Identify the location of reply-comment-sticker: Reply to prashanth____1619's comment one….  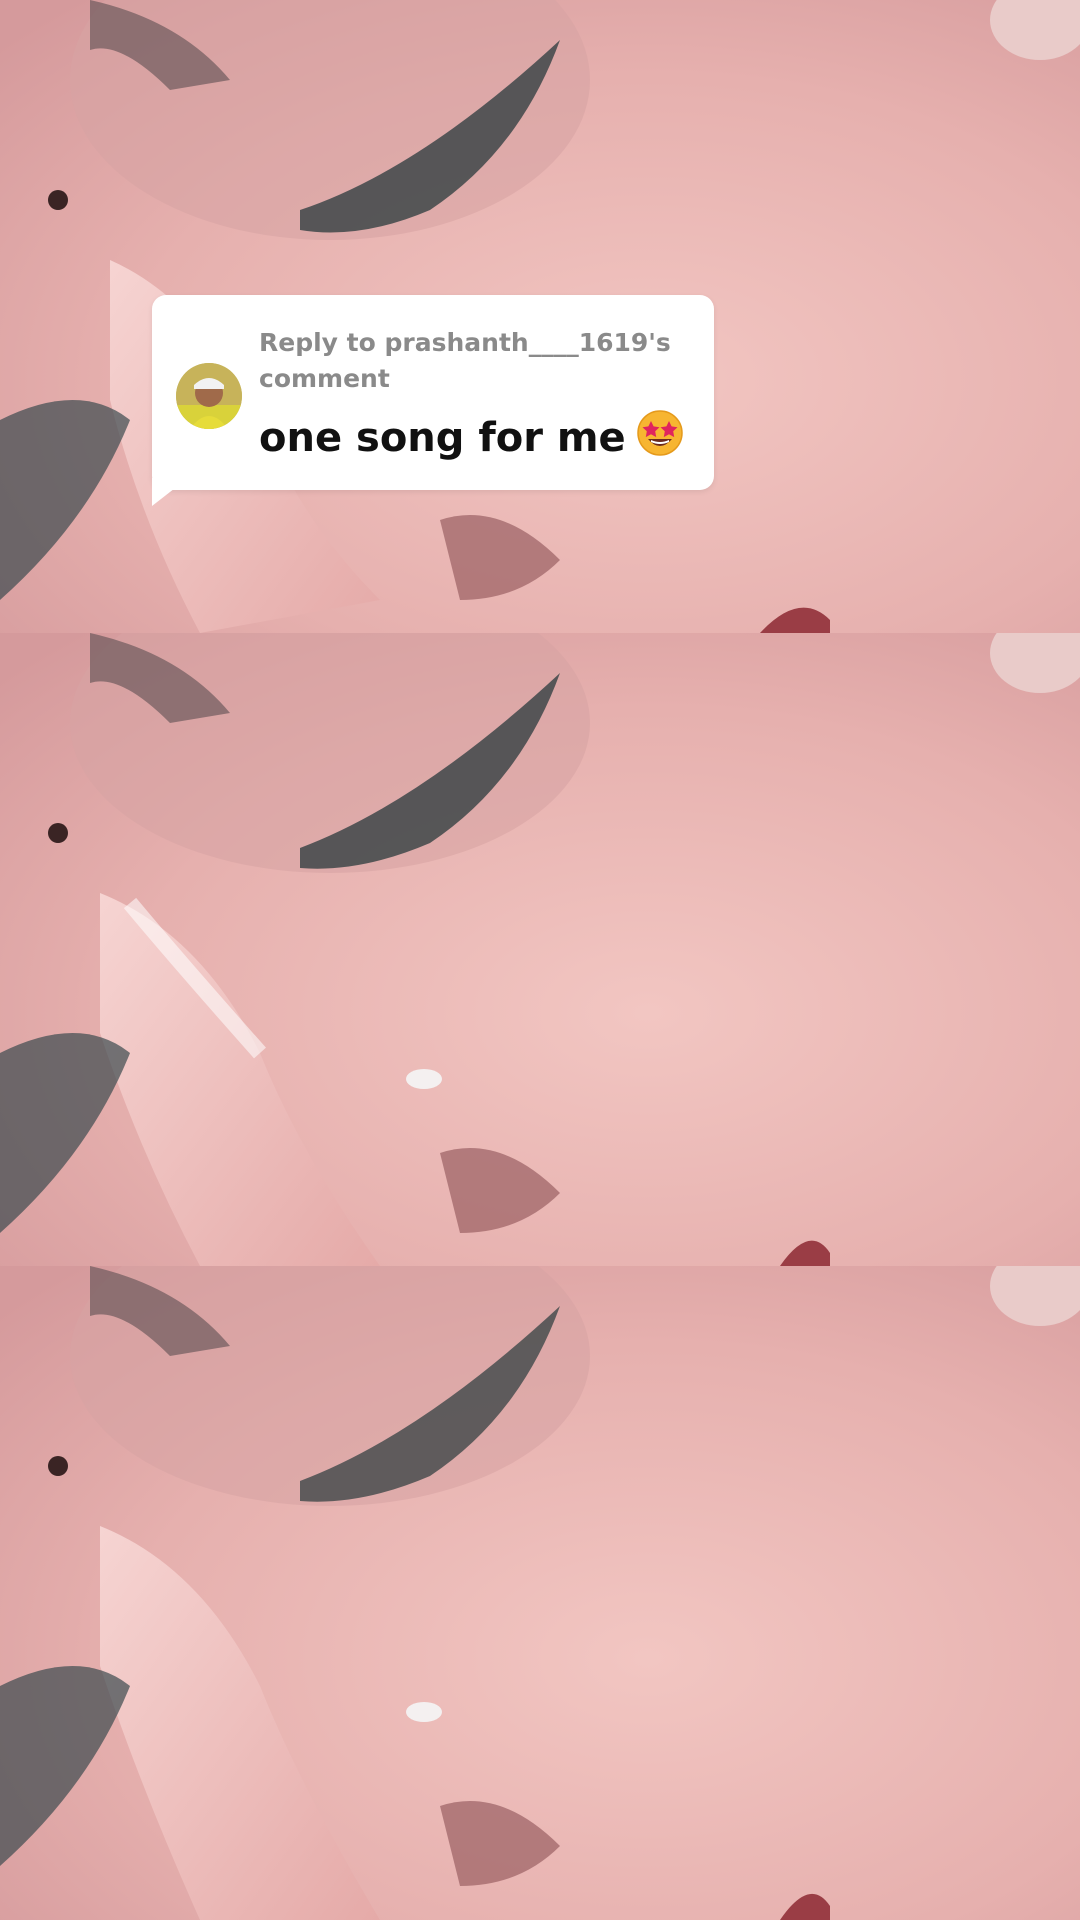
(433, 392).